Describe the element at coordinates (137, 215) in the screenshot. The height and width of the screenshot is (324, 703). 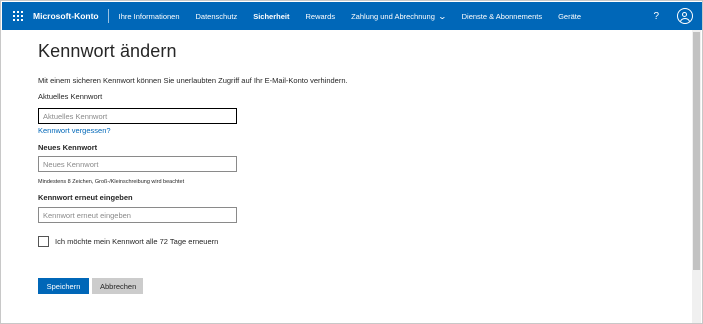
I see `confirm-password-input` at that location.